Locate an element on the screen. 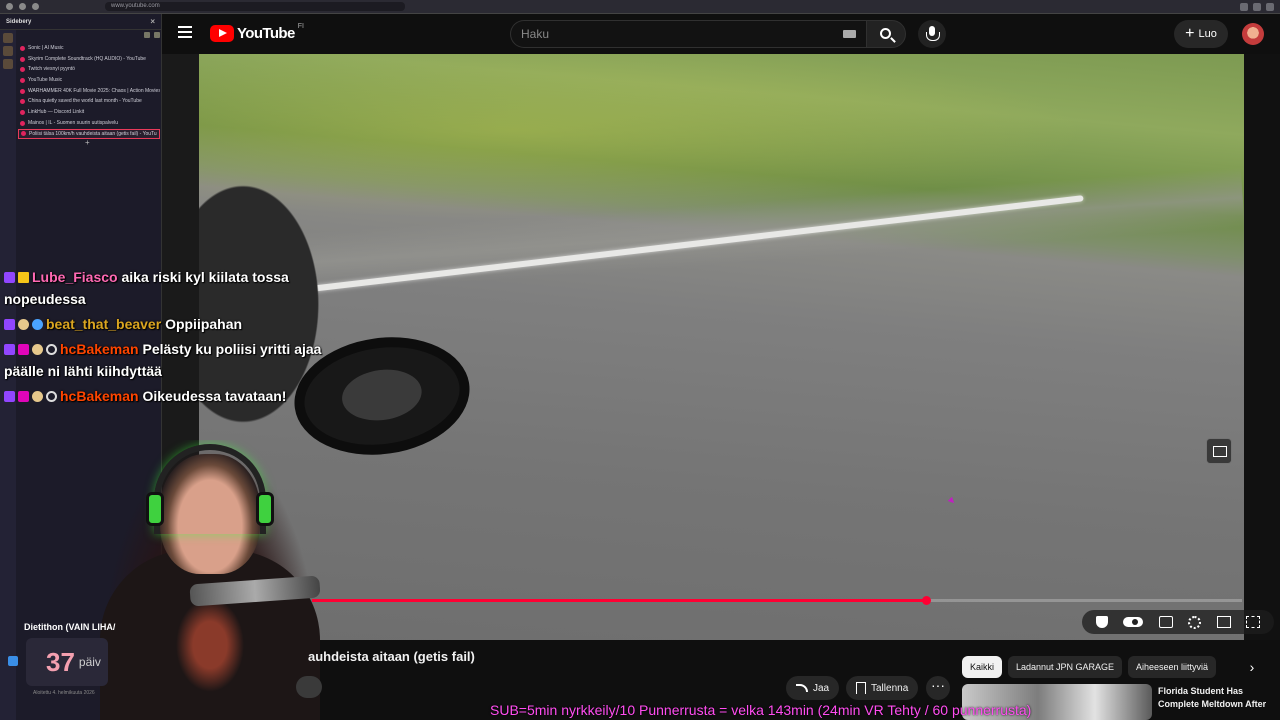 The width and height of the screenshot is (1280, 720). logo-text: YouTube is located at coordinates (266, 33).